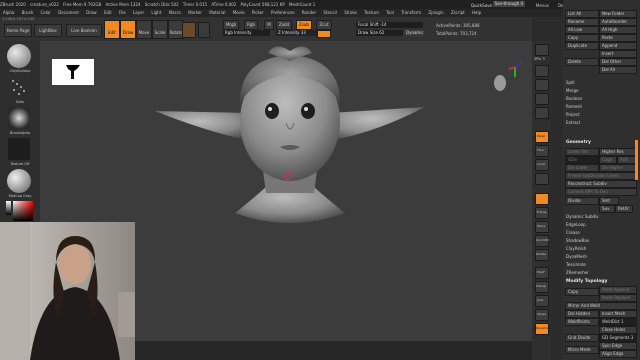 The width and height of the screenshot is (640, 360). I want to click on shadowbox-item: ShadowBox, so click(577, 241).